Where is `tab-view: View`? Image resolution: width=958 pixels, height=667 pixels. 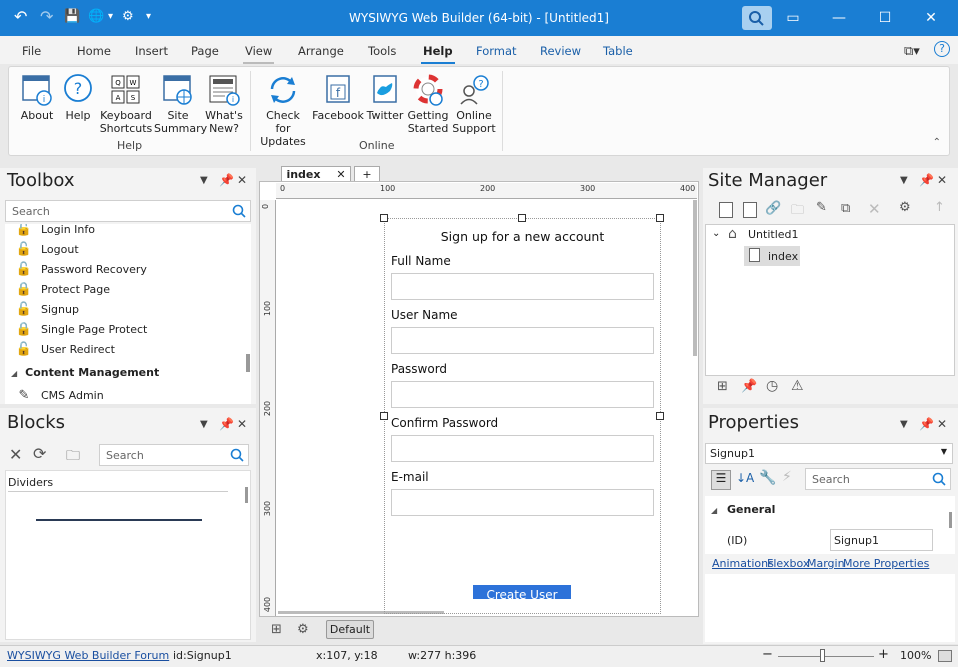
tab-view: View is located at coordinates (258, 54).